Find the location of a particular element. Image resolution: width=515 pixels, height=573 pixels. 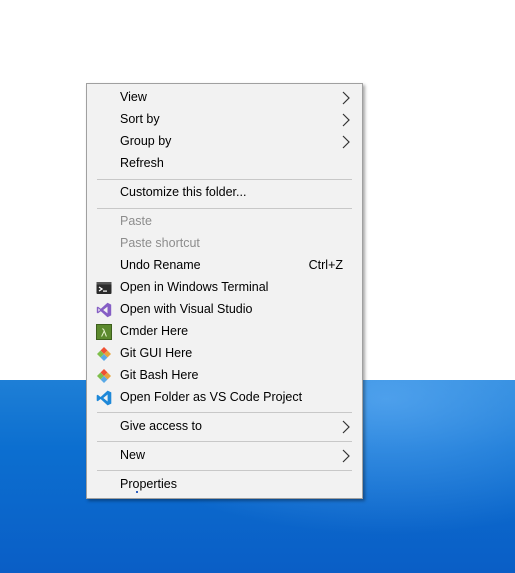

menu-item-label: Git Bash Here is located at coordinates (159, 375).